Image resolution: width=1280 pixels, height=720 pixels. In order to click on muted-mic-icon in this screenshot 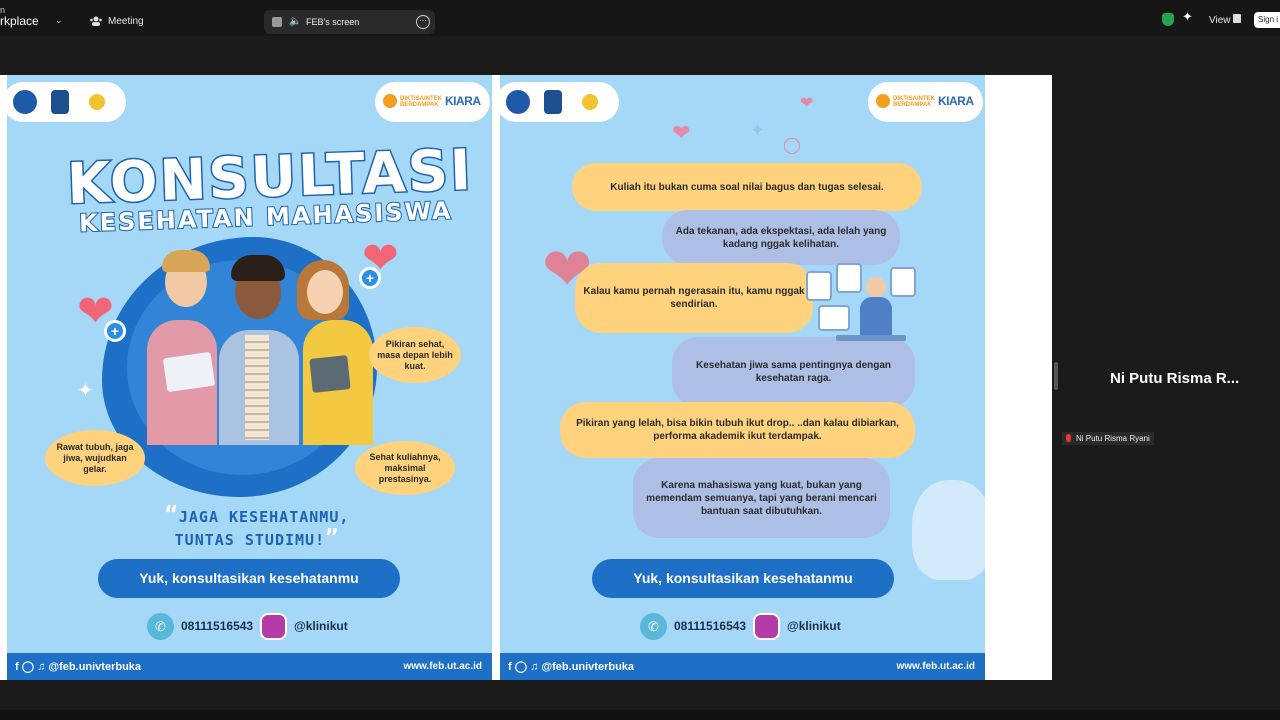, I will do `click(1068, 438)`.